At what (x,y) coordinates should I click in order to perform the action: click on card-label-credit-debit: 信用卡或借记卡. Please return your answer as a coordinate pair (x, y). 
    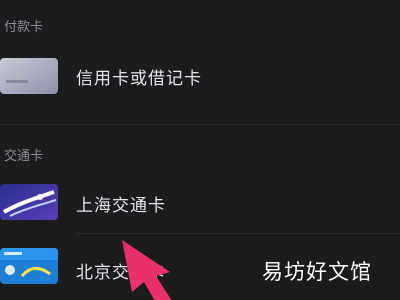
    Looking at the image, I should click on (139, 79).